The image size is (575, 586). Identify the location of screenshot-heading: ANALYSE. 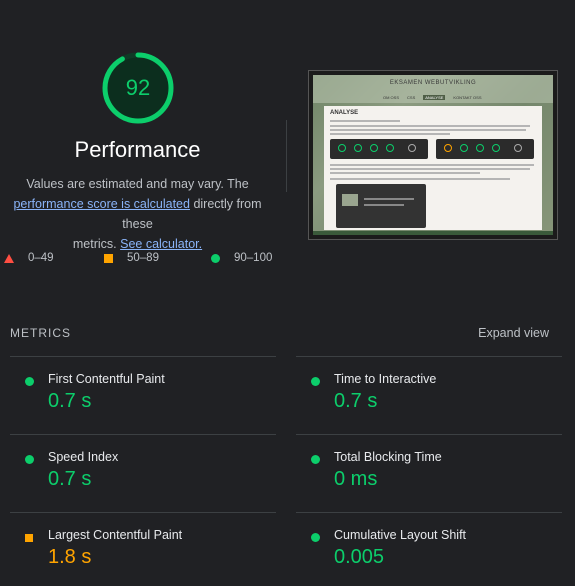
(344, 113).